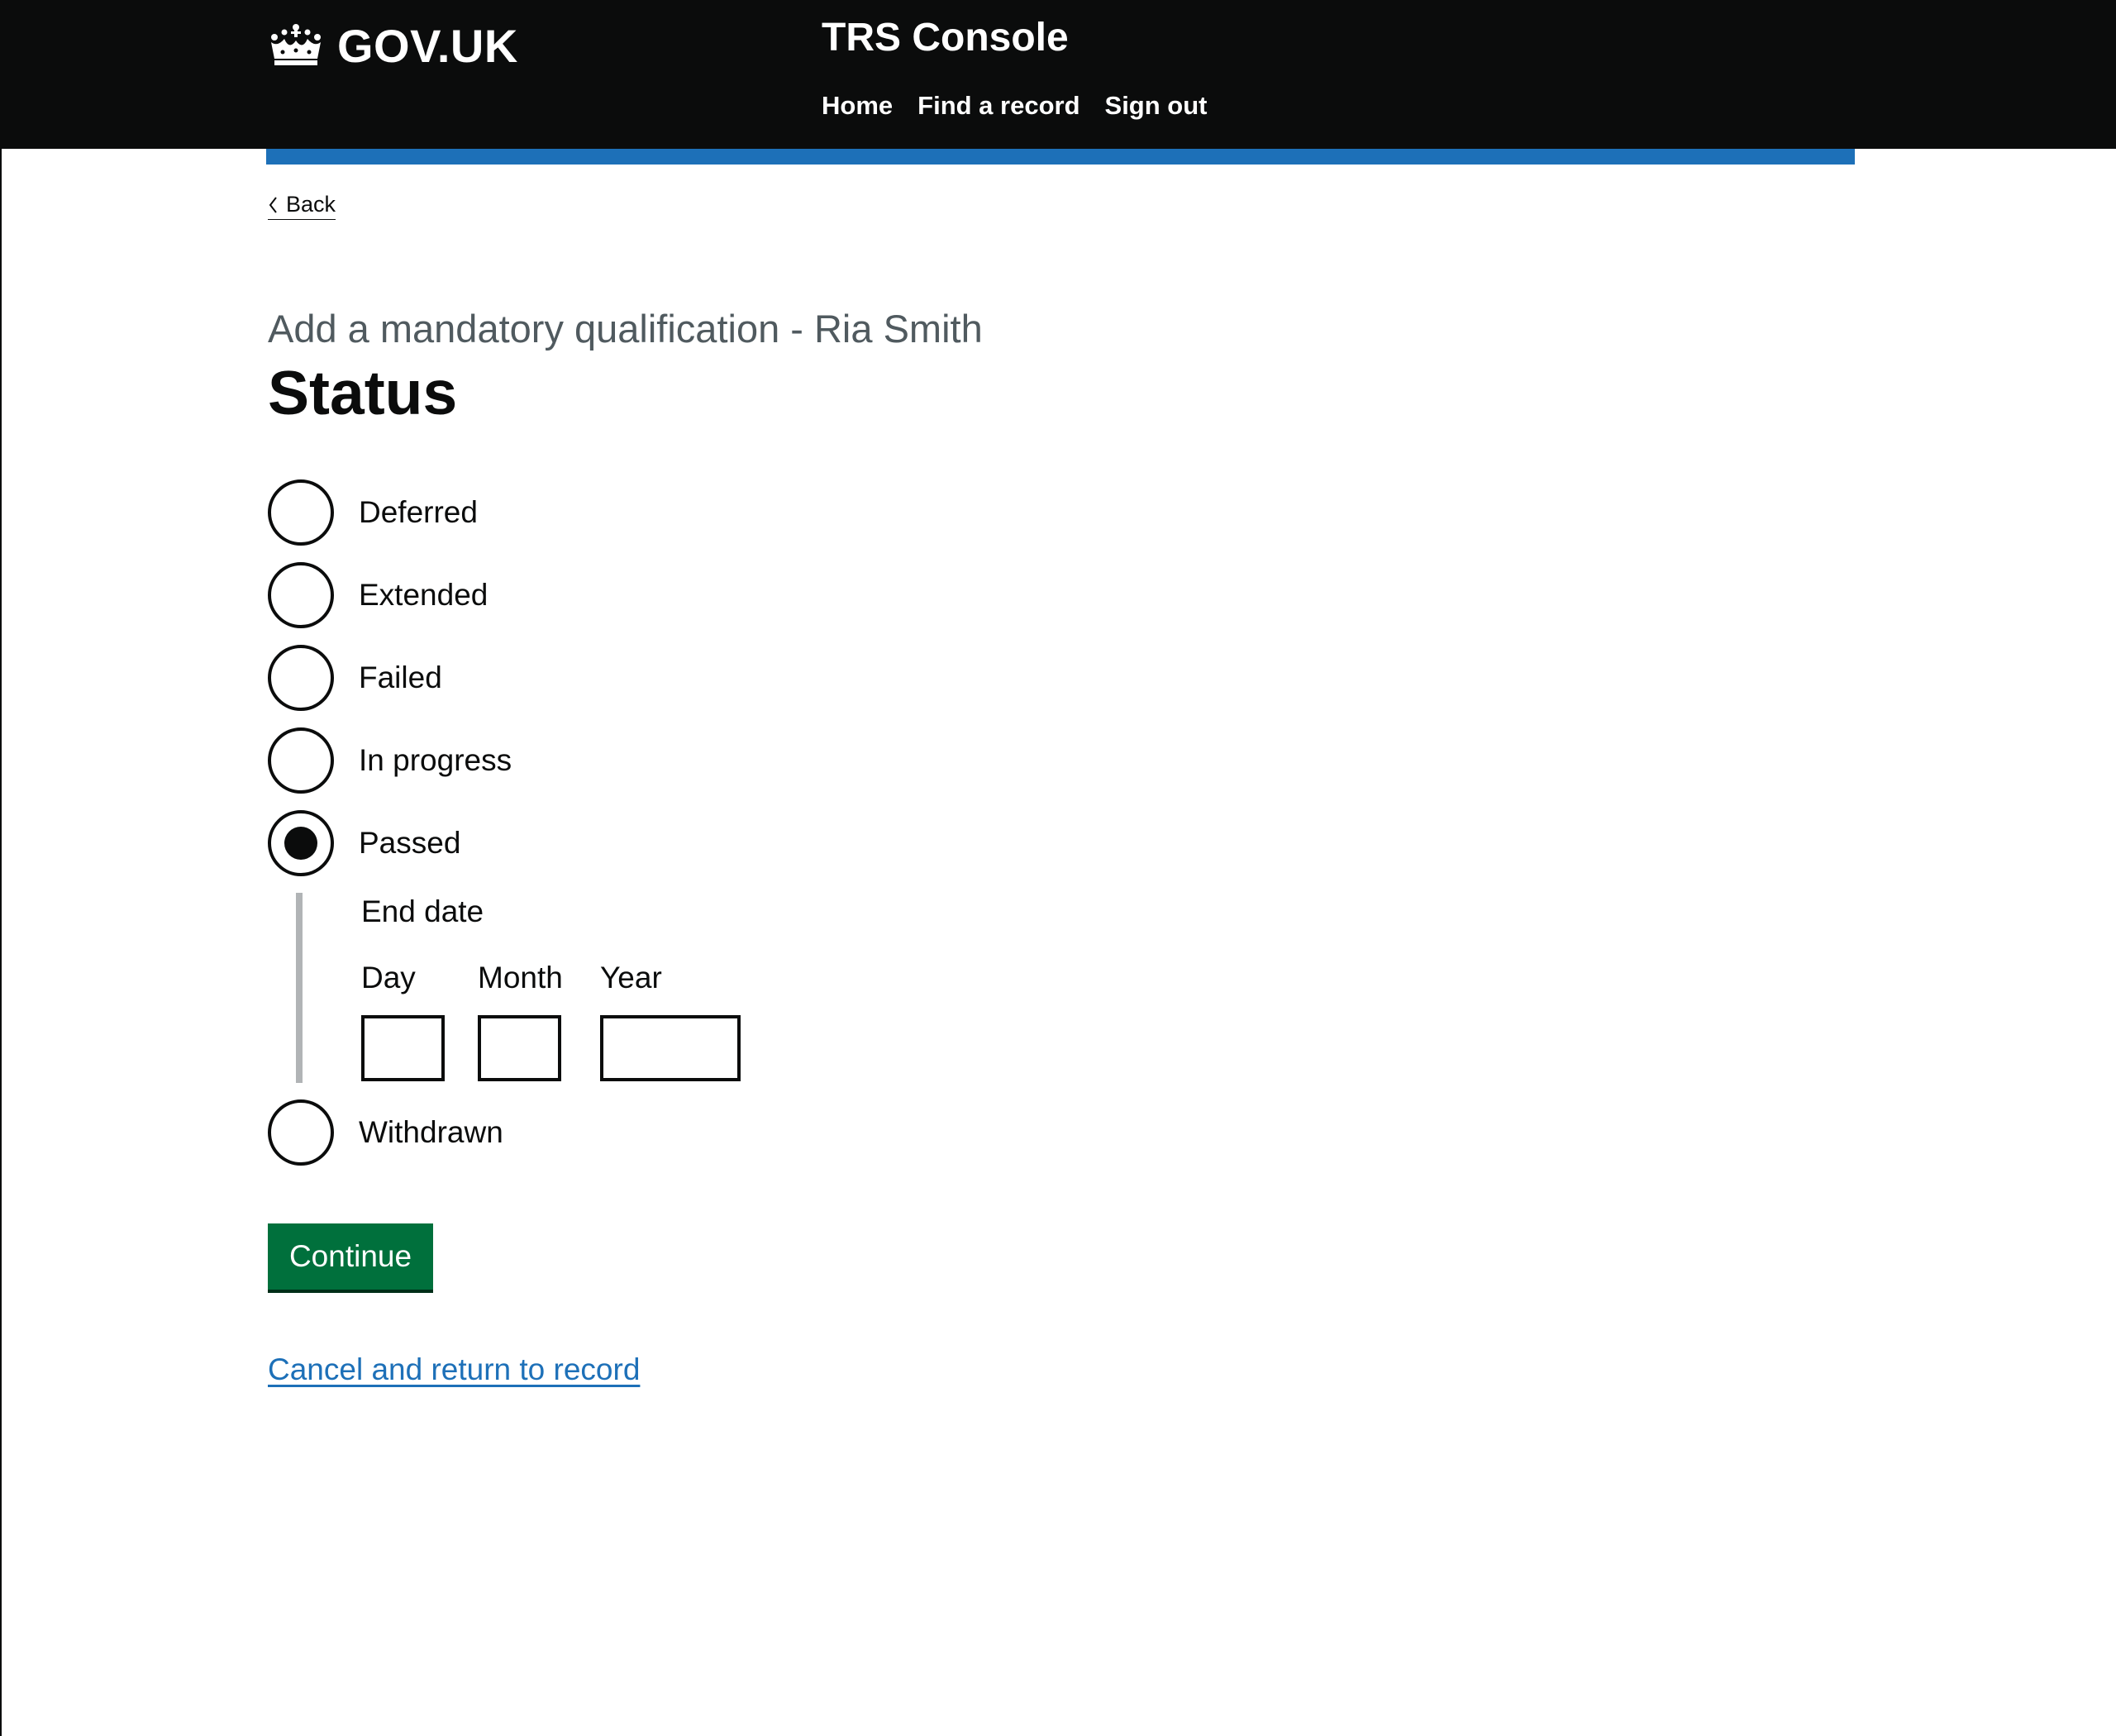 This screenshot has height=1736, width=2116. What do you see at coordinates (422, 911) in the screenshot?
I see `end-date-legend: End date` at bounding box center [422, 911].